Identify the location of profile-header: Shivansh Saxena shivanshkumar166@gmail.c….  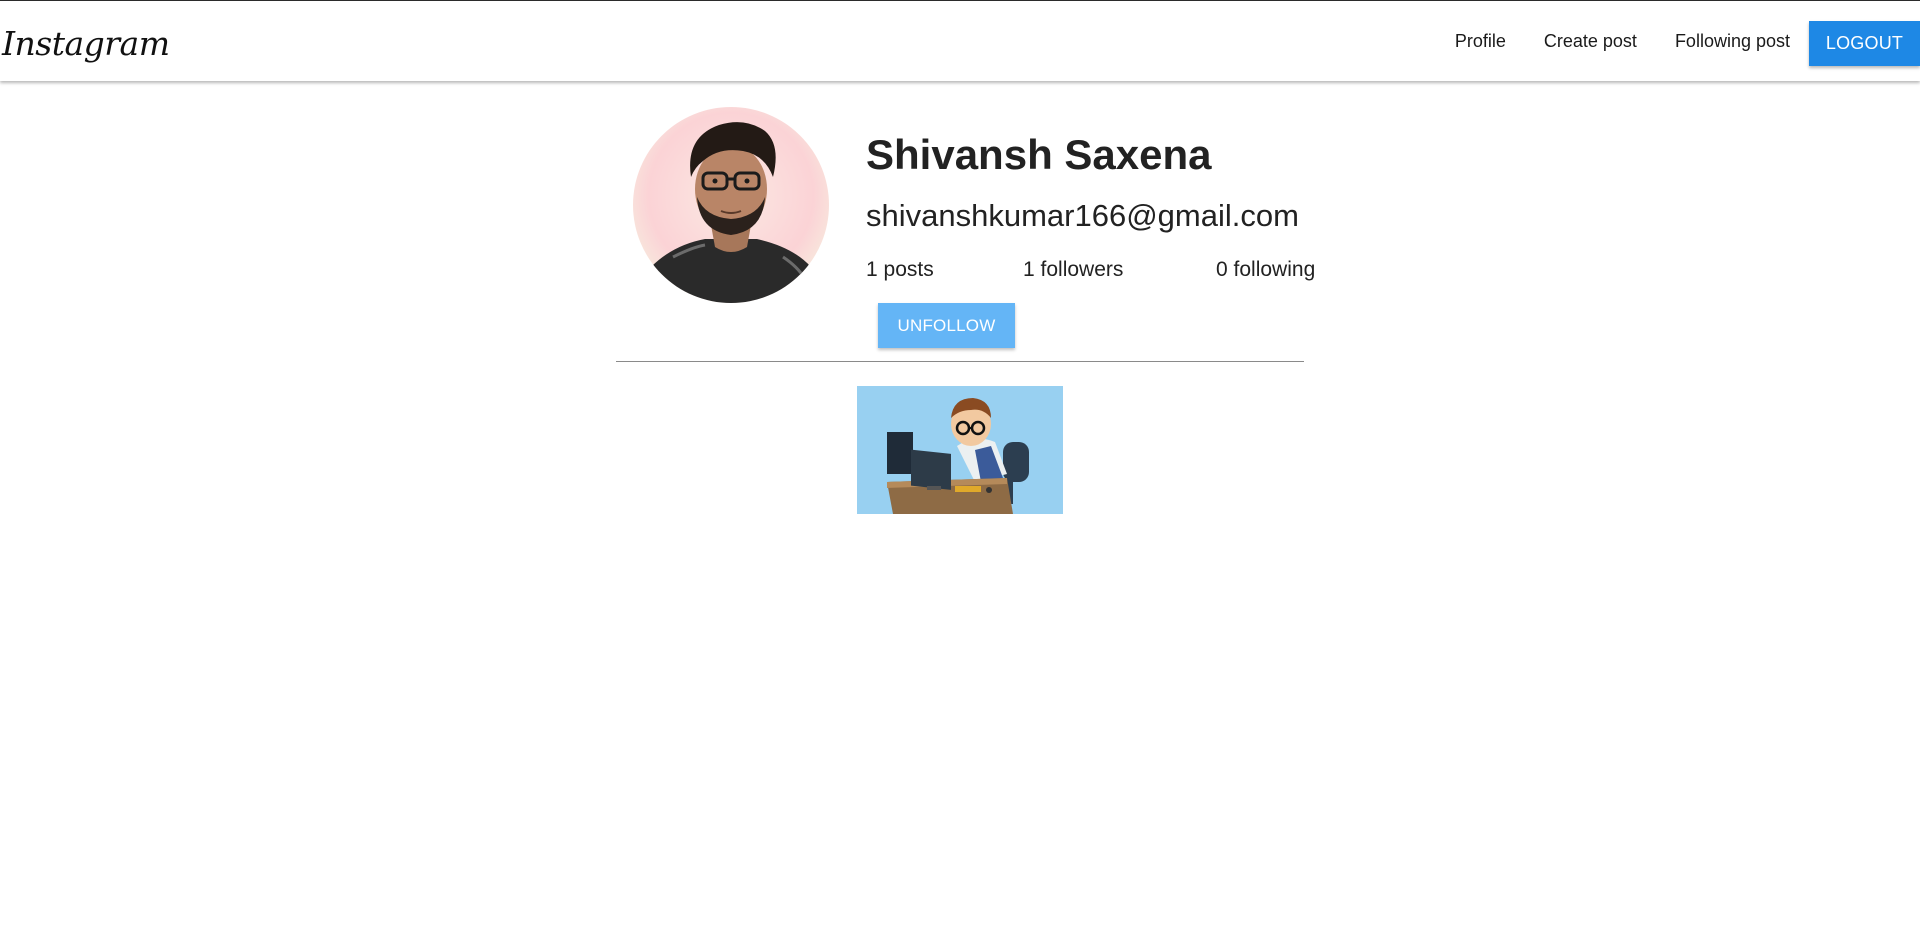
(965, 221).